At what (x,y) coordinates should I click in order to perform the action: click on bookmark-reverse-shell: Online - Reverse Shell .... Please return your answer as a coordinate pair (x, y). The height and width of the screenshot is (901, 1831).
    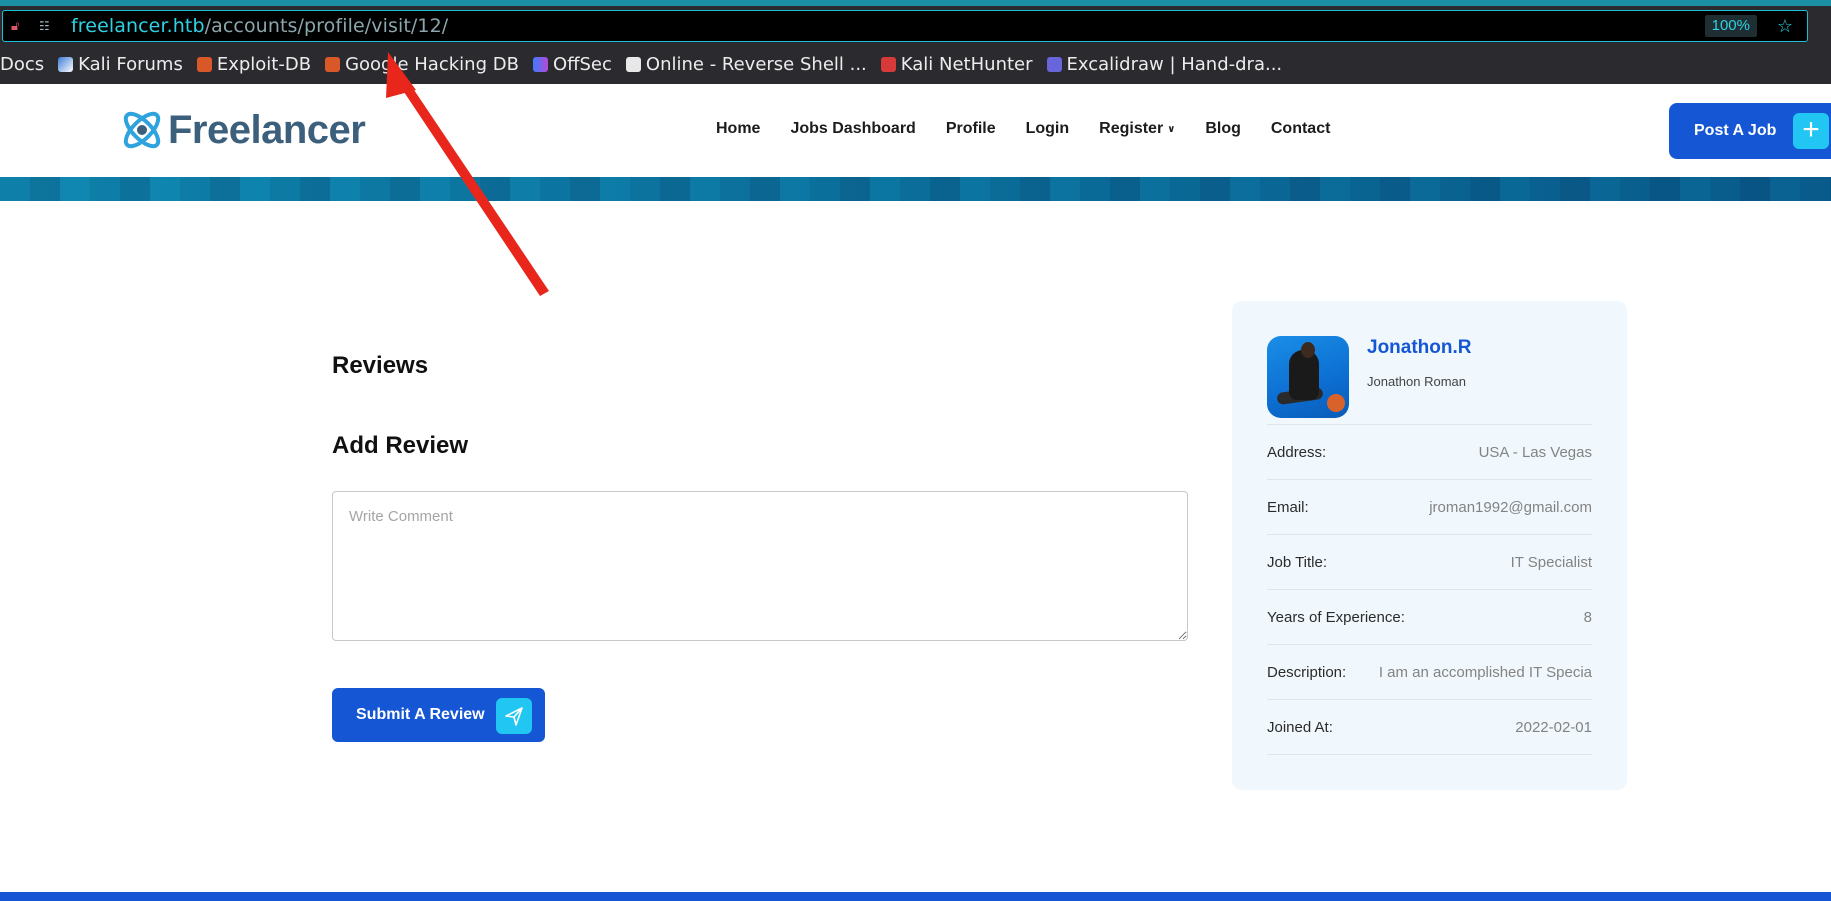
    Looking at the image, I should click on (746, 64).